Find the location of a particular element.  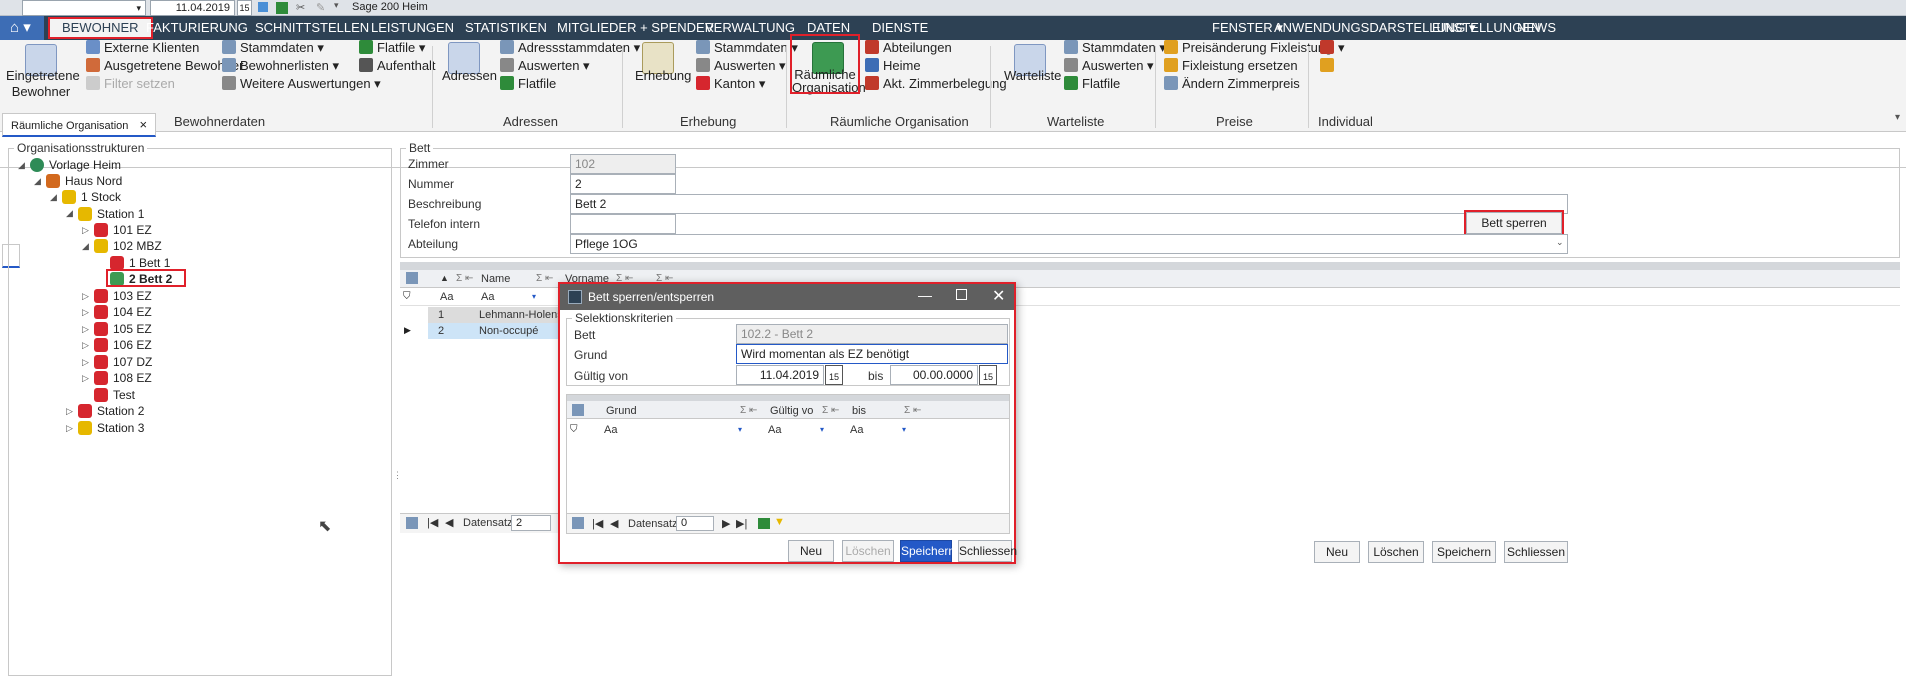

filter-cell-bis: Aa is located at coordinates (856, 430).